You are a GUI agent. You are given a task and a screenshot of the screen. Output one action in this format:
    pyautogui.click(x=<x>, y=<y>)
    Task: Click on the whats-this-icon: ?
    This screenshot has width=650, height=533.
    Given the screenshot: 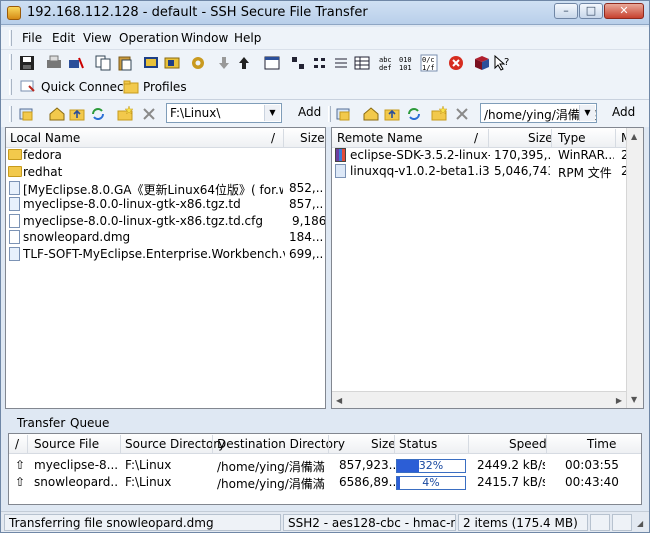 What is the action you would take?
    pyautogui.click(x=502, y=63)
    